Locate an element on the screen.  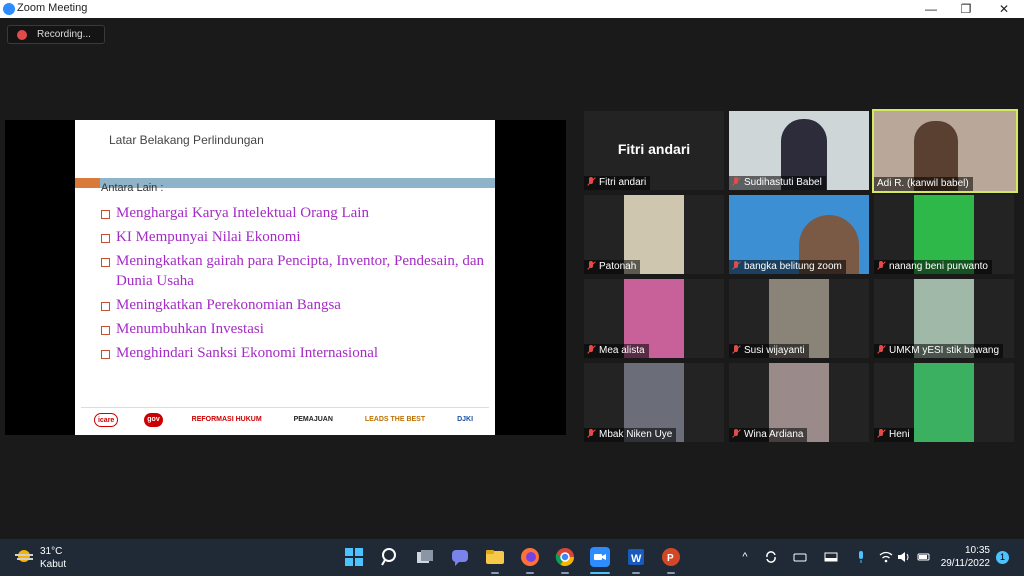
participant-name-bar: Mbak Niken Uye is located at coordinates (630, 435).